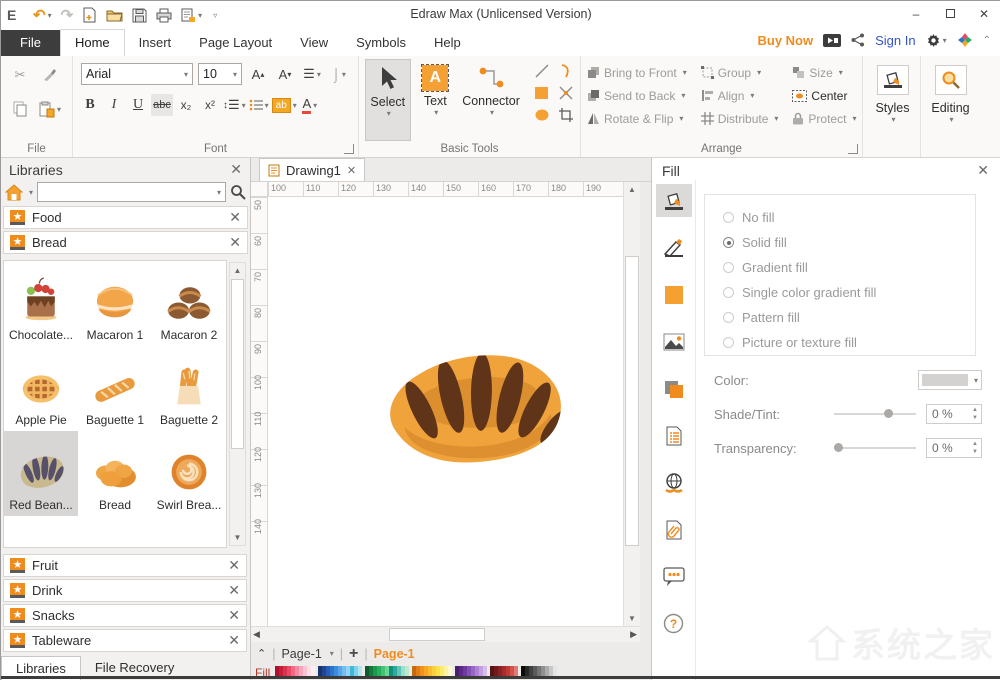  What do you see at coordinates (674, 247) in the screenshot?
I see `line-style-icon` at bounding box center [674, 247].